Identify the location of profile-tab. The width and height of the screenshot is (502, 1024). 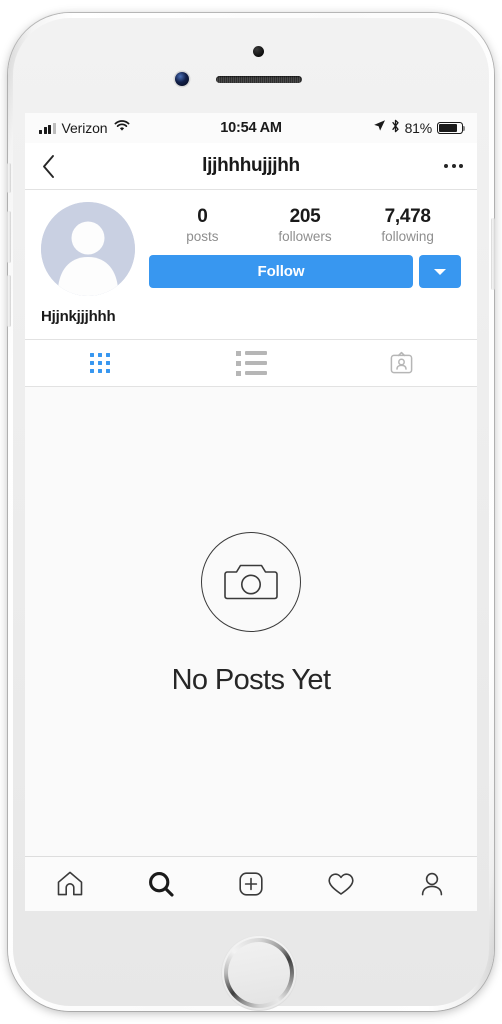
(432, 884).